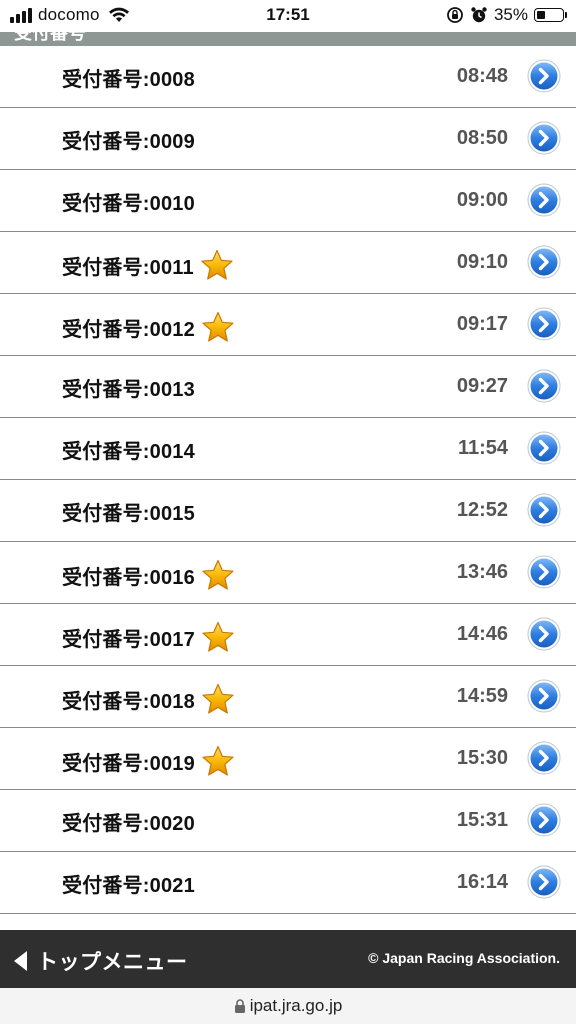  I want to click on list-item: 受付番号:0015 12:52, so click(288, 511).